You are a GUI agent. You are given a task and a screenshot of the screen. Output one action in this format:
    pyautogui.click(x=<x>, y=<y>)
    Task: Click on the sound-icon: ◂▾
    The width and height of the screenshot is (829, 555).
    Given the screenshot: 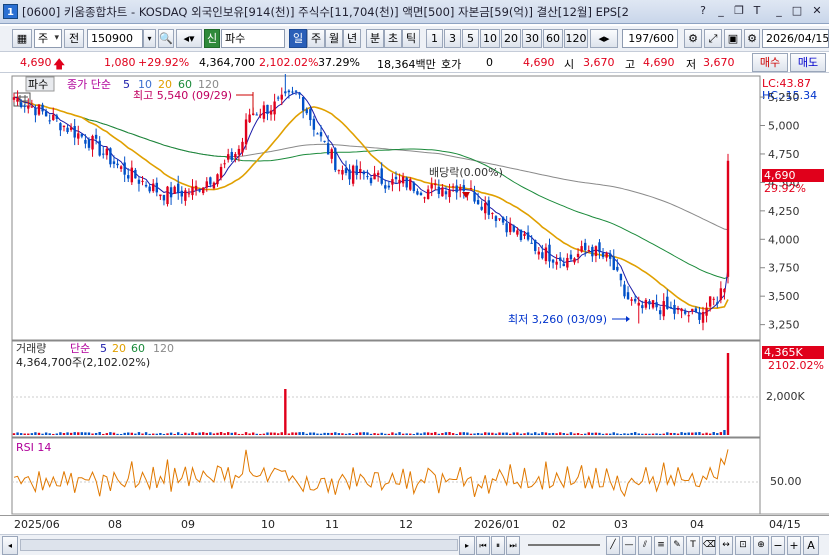 What is the action you would take?
    pyautogui.click(x=189, y=38)
    